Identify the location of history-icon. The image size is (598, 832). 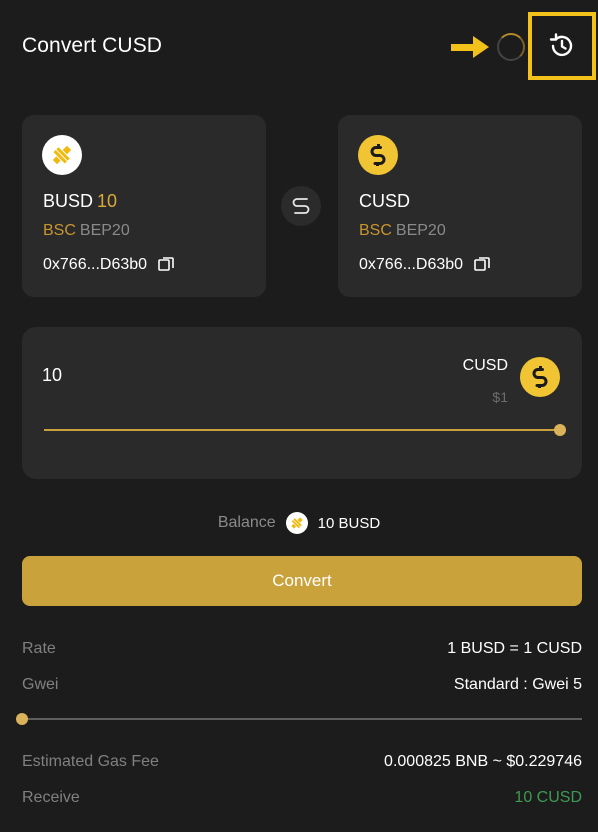
(561, 45).